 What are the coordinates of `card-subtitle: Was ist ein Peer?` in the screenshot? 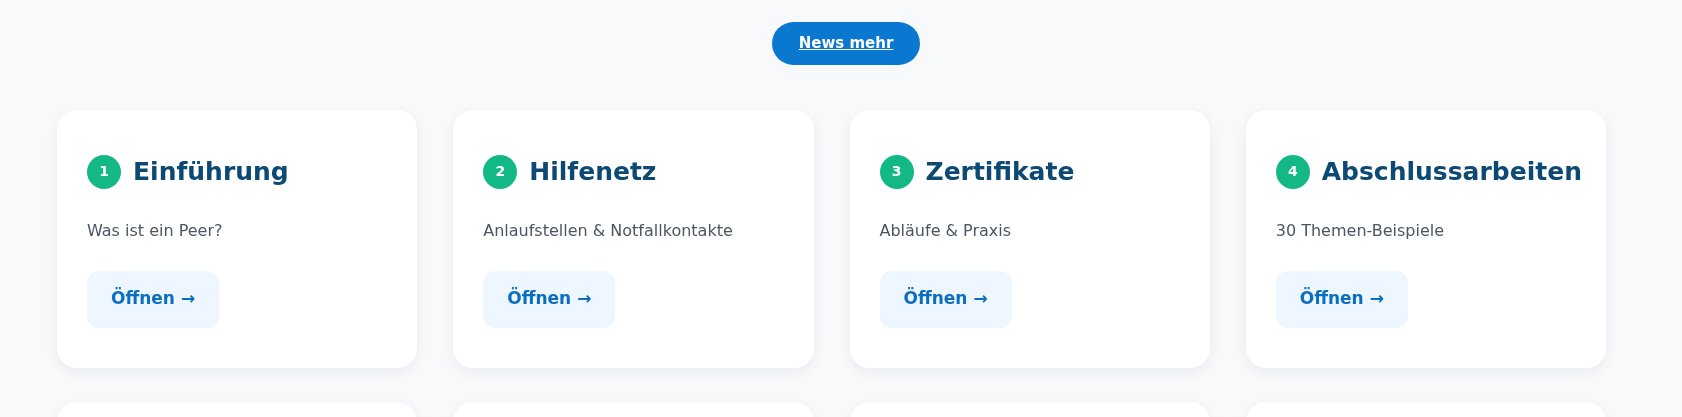 It's located at (155, 230).